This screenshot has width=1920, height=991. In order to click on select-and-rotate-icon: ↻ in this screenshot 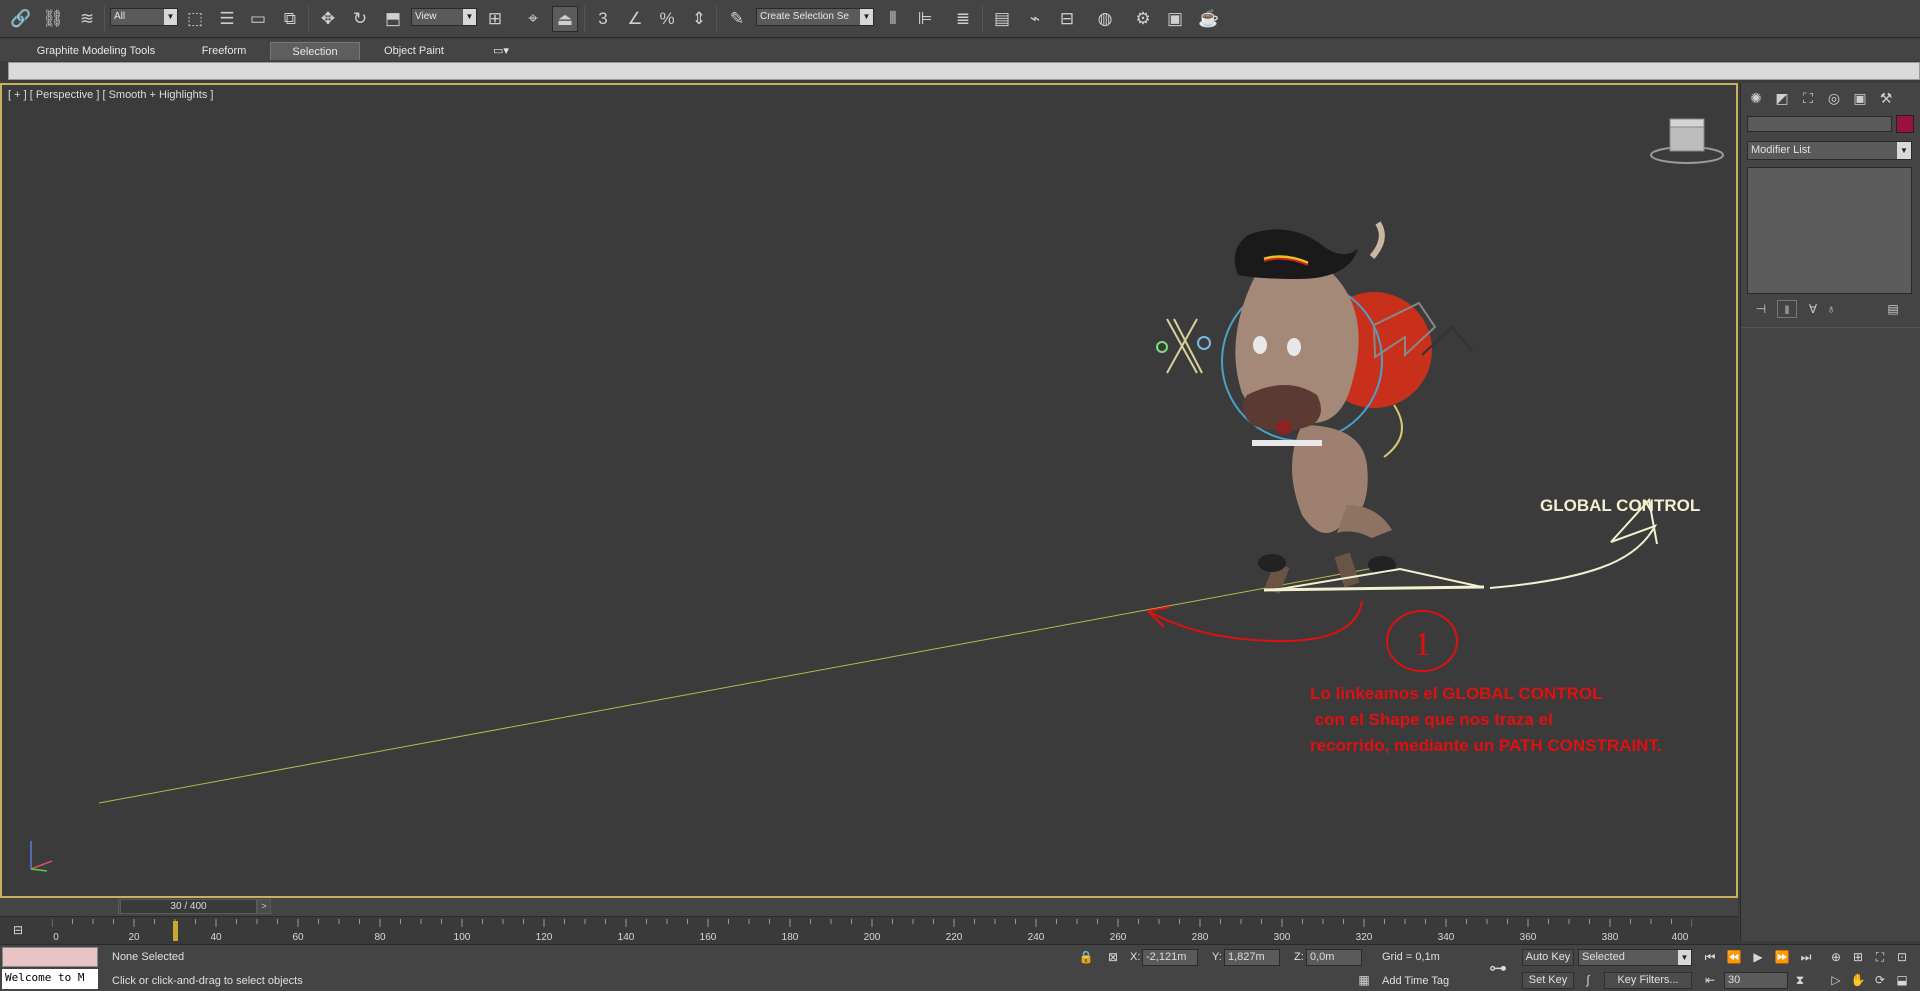, I will do `click(360, 19)`.